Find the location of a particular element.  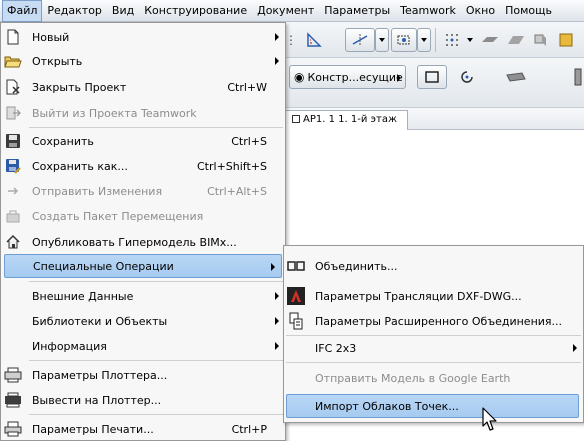

eye-icon: ◉ is located at coordinates (299, 77).